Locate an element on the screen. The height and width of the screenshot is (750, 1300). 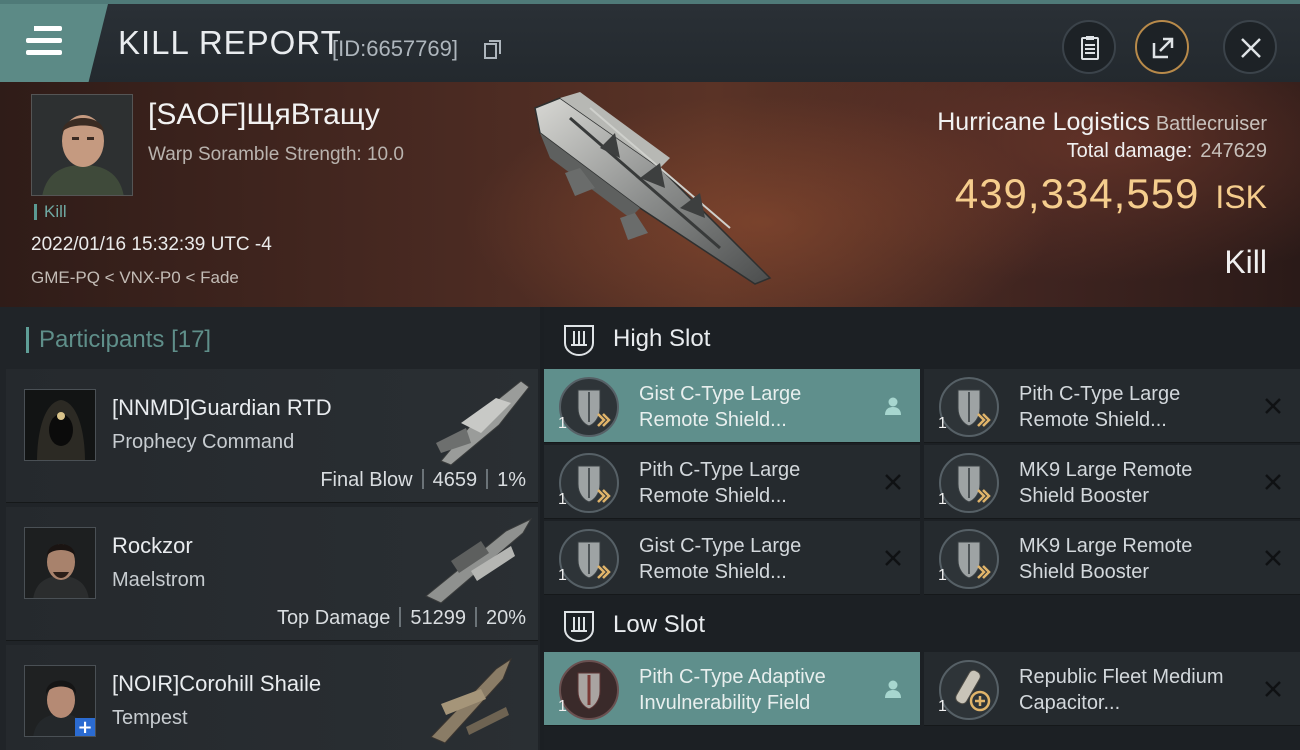
participant-percent: 20% is located at coordinates (505, 618).